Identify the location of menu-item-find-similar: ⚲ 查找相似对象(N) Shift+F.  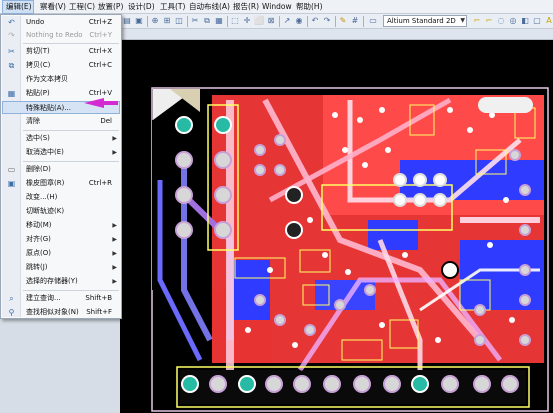
(61, 312).